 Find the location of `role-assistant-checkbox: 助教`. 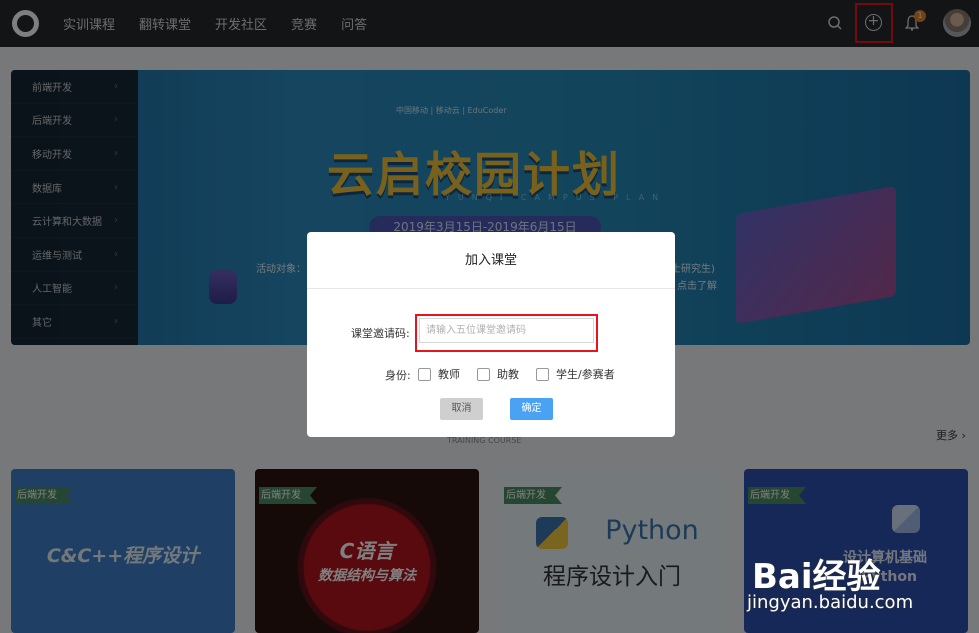

role-assistant-checkbox: 助教 is located at coordinates (498, 374).